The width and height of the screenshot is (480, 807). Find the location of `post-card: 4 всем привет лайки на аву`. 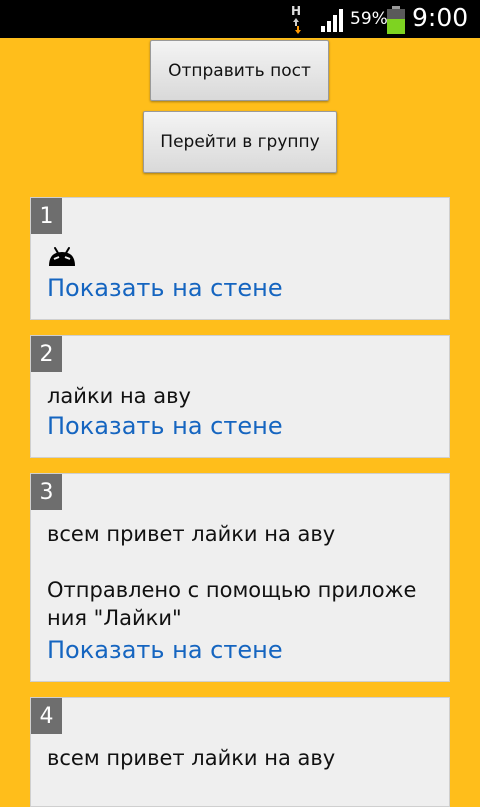

post-card: 4 всем привет лайки на аву is located at coordinates (240, 752).